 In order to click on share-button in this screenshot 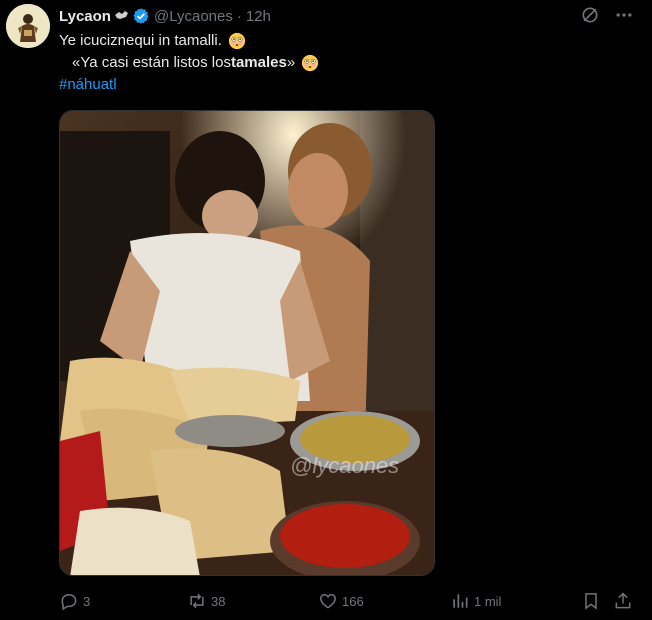, I will do `click(623, 601)`.